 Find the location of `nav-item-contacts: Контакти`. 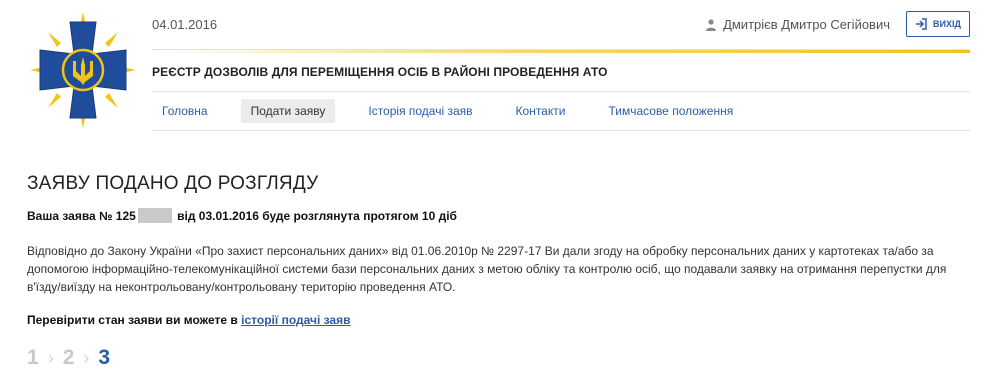

nav-item-contacts: Контакти is located at coordinates (541, 111).